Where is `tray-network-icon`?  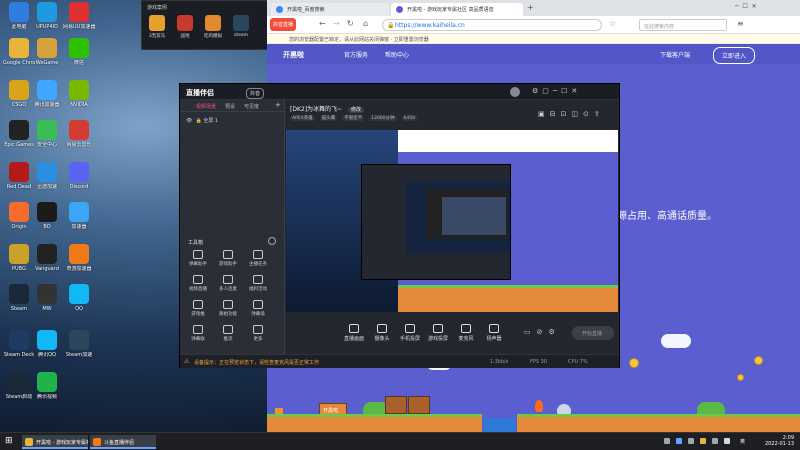 tray-network-icon is located at coordinates (667, 441).